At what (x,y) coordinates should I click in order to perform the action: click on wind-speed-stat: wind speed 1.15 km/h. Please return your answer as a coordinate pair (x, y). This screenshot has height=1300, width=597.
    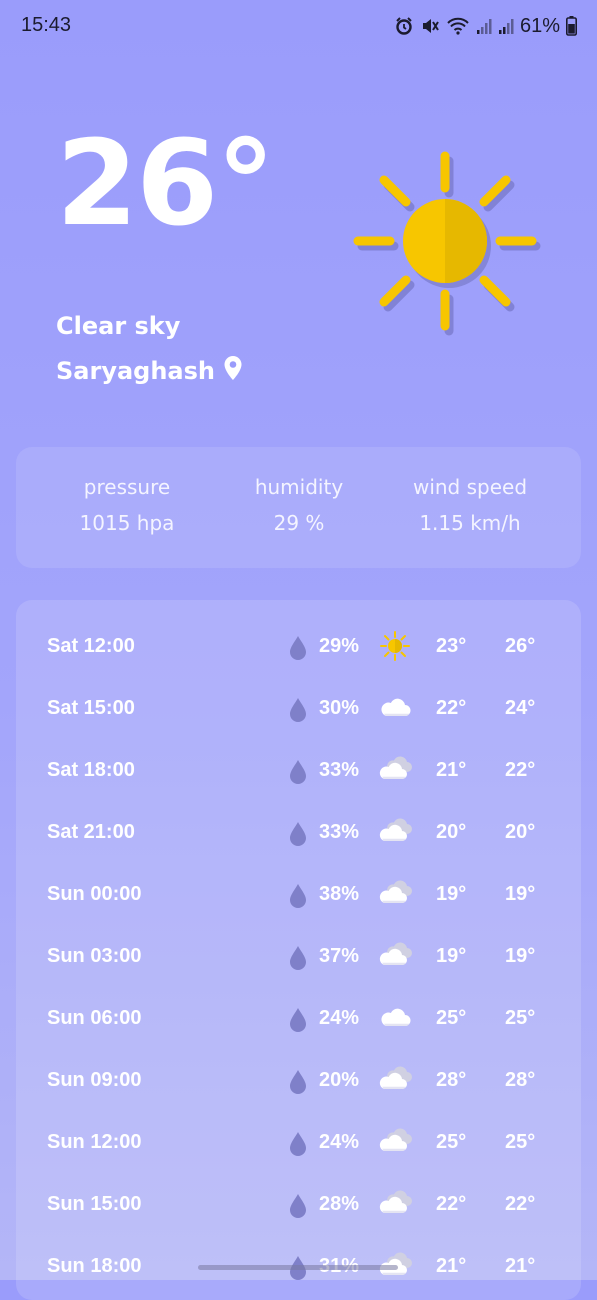
    Looking at the image, I should click on (470, 505).